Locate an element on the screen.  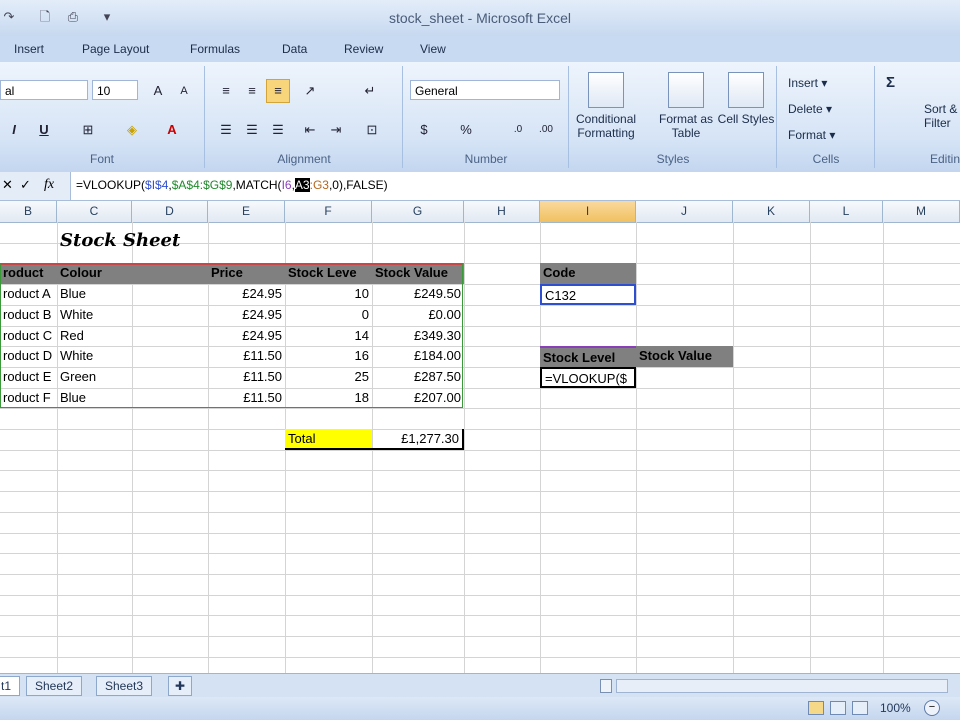
table-cell: 14 is located at coordinates (328, 336).